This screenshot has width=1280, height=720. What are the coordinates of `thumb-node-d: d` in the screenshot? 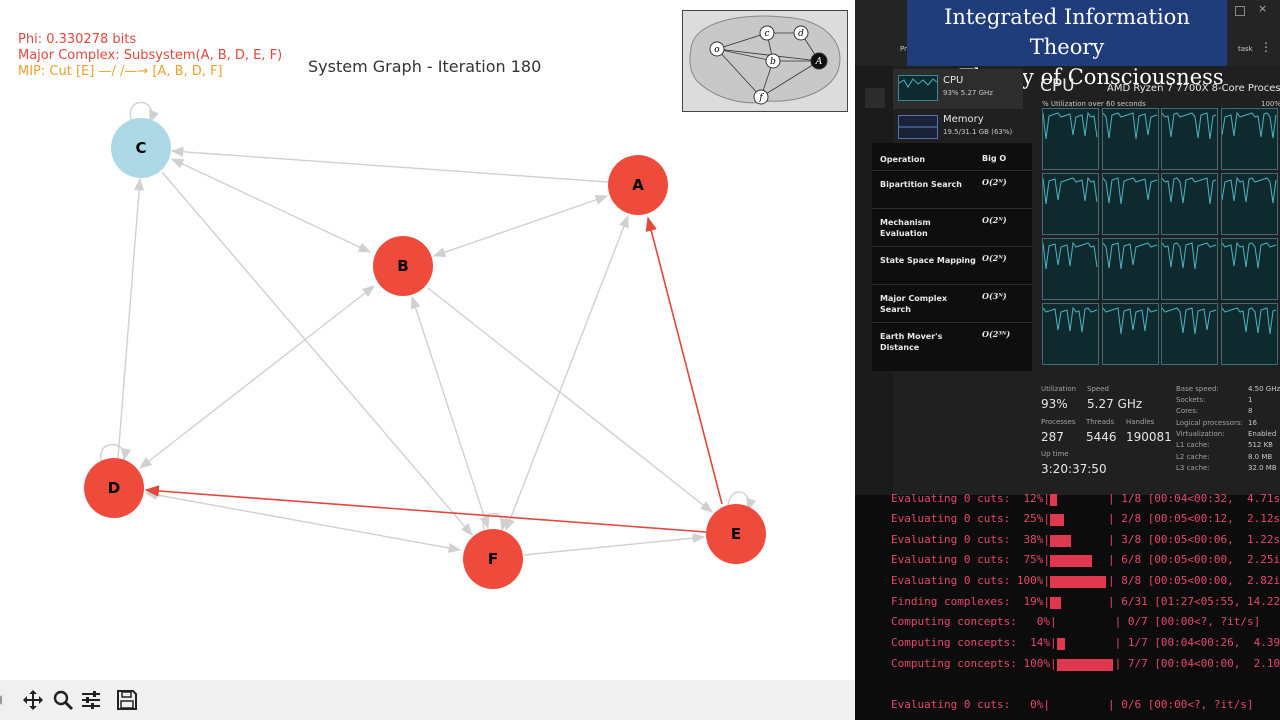 It's located at (801, 34).